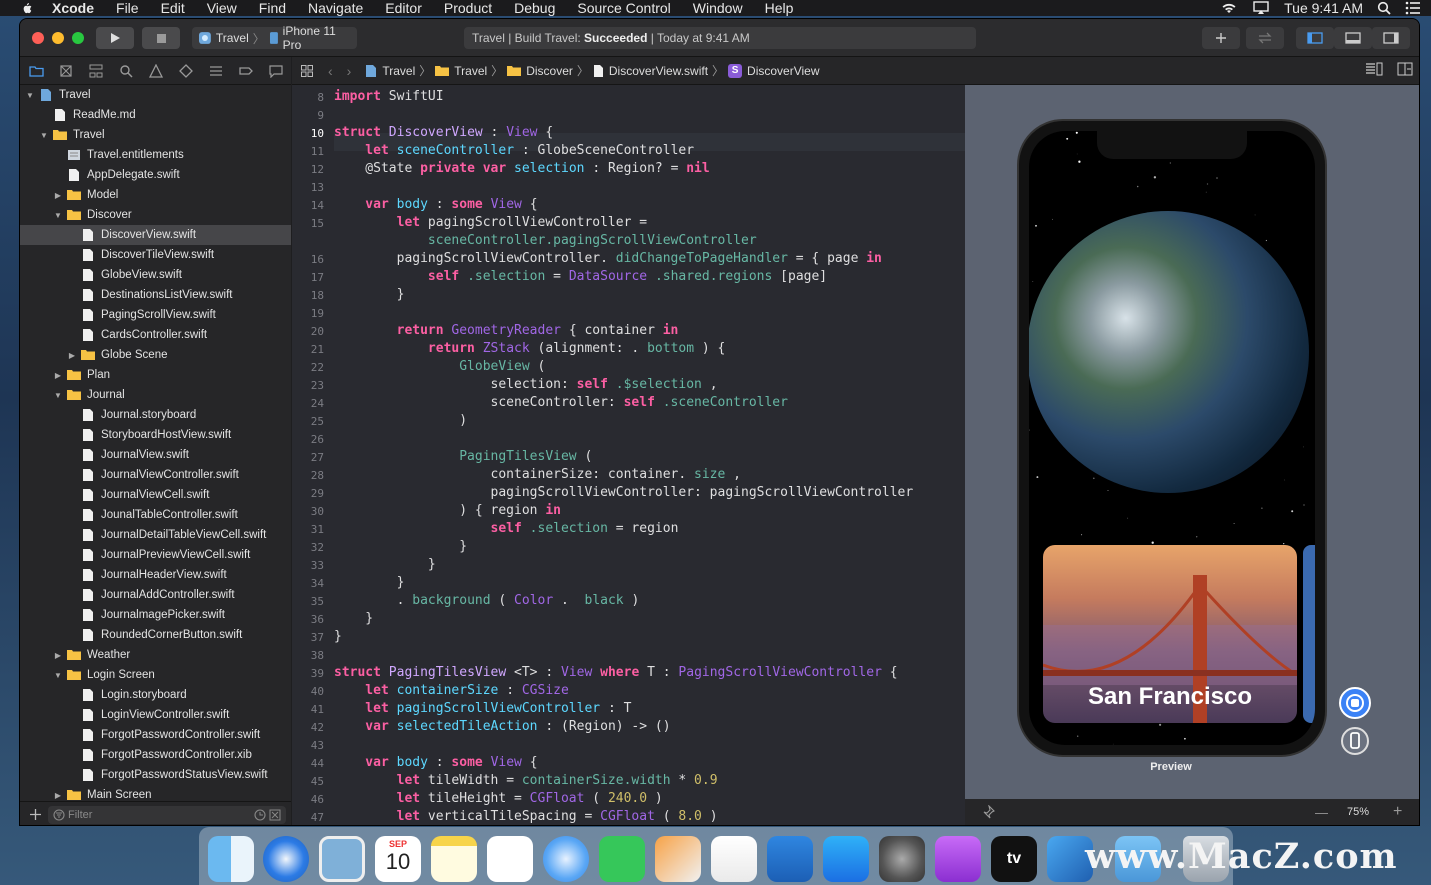  I want to click on navigator-row: ▶ Weather, so click(155, 655).